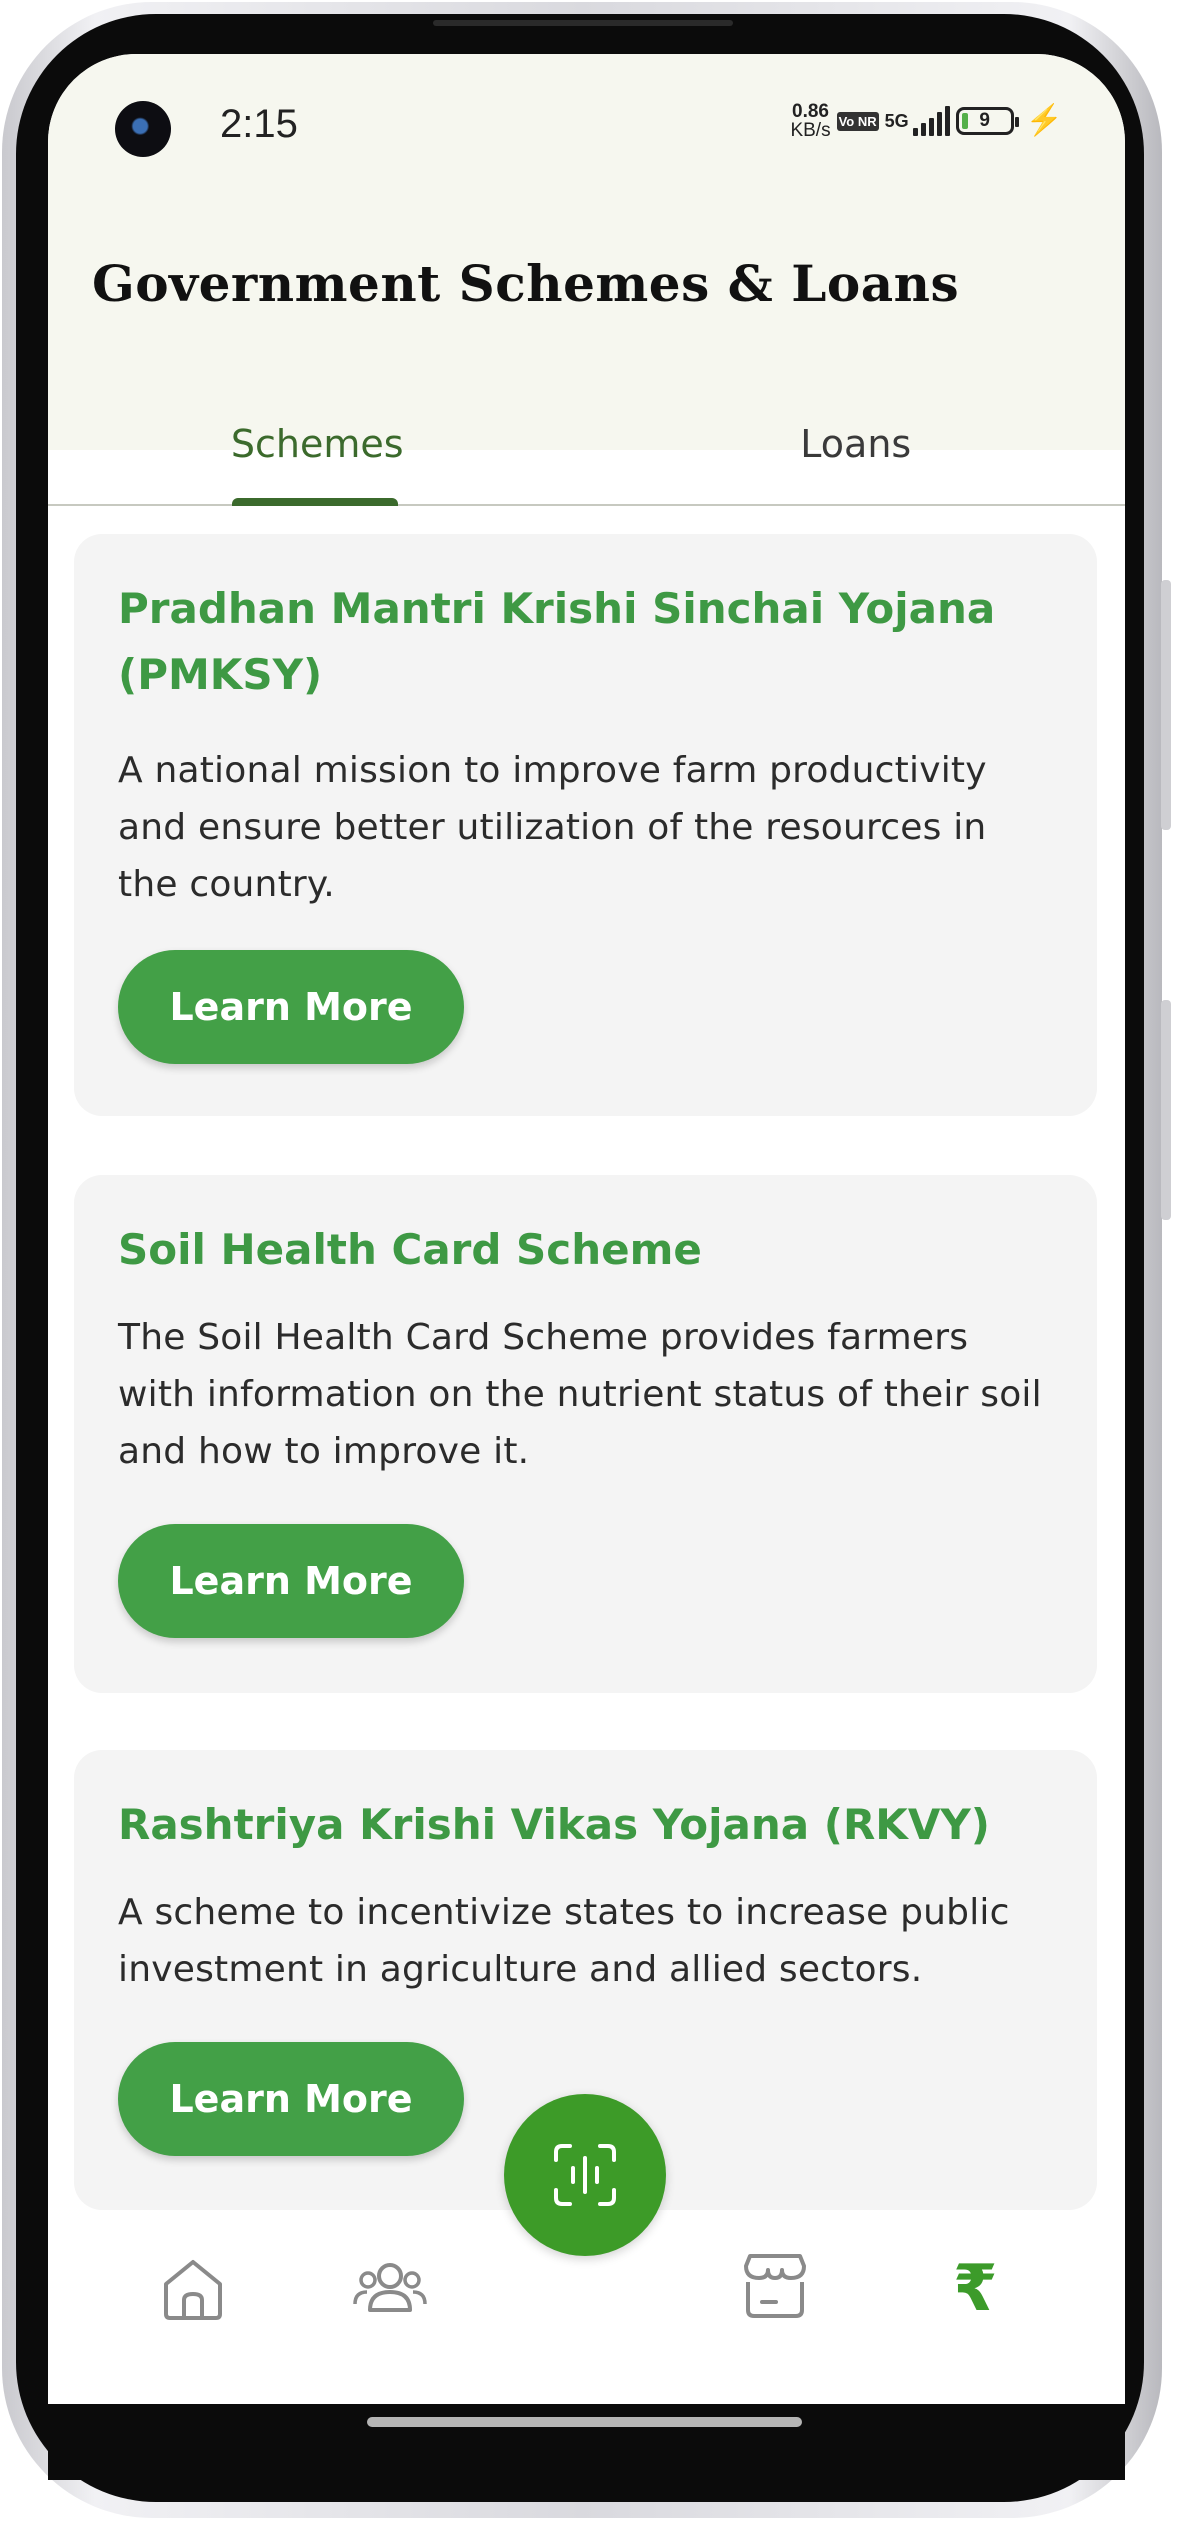 The image size is (1177, 2522). Describe the element at coordinates (584, 2422) in the screenshot. I see `home-indicator` at that location.